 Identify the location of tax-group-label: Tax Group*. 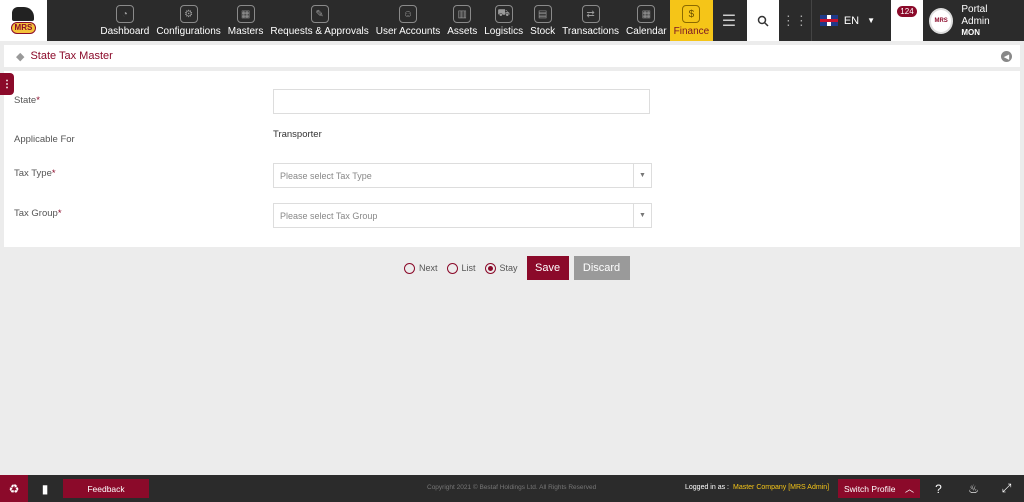
(38, 213).